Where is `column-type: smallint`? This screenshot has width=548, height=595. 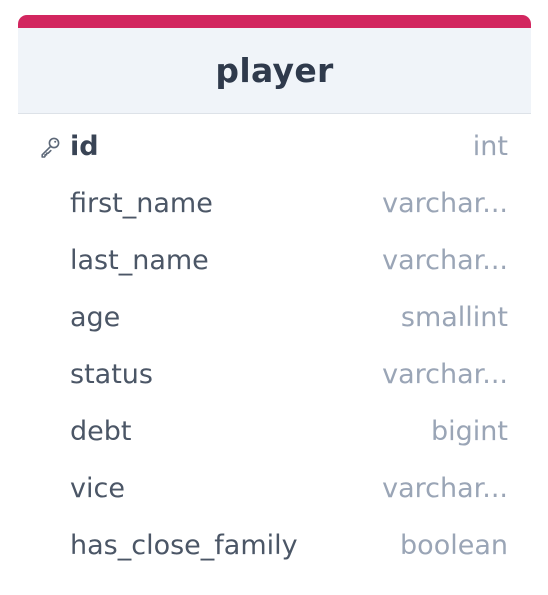 column-type: smallint is located at coordinates (454, 317).